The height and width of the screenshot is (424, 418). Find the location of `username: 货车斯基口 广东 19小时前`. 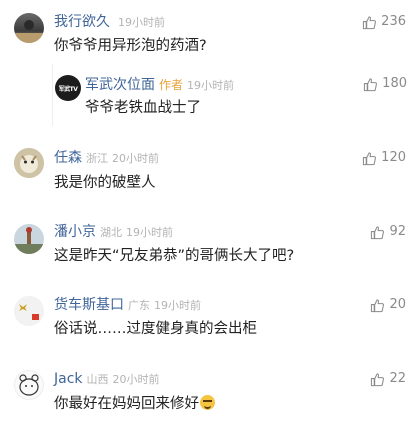

username: 货车斯基口 广东 19小时前 is located at coordinates (127, 305).